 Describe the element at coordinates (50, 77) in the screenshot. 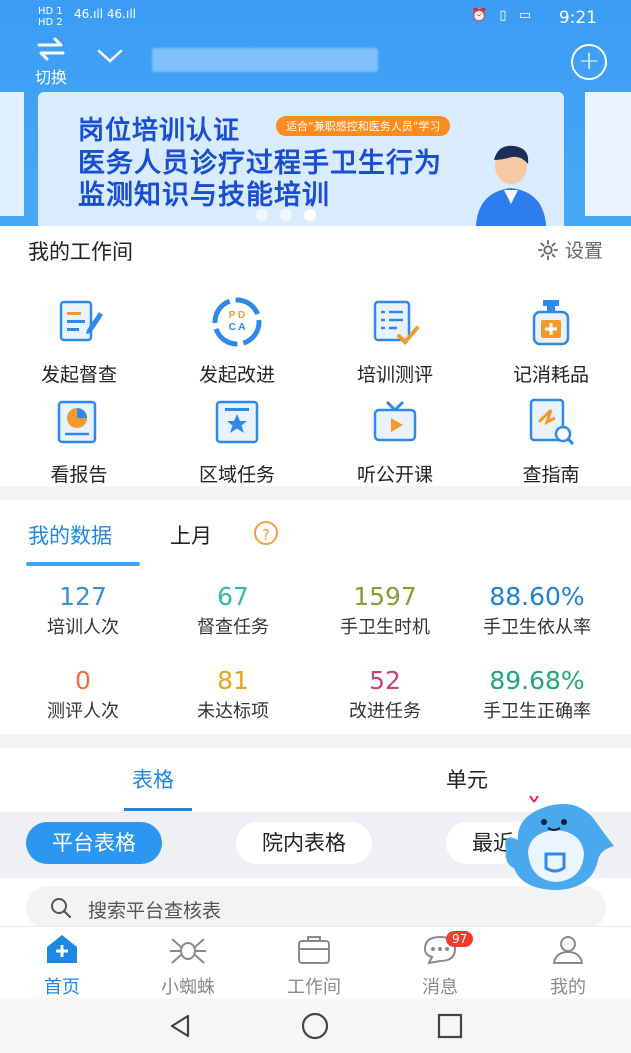

I see `switch-label: 切换` at that location.